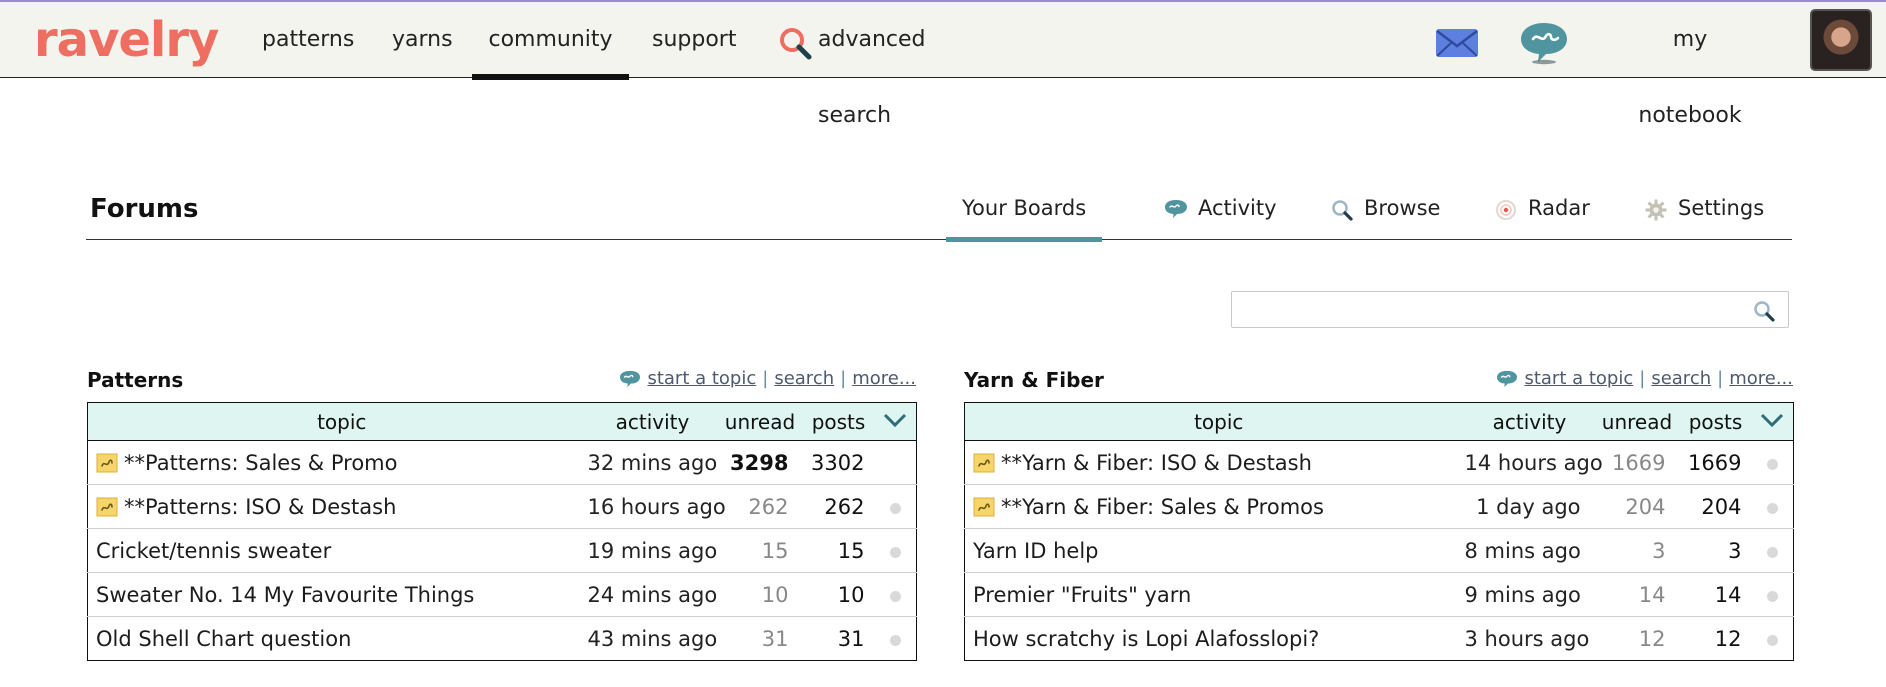 The width and height of the screenshot is (1886, 687). Describe the element at coordinates (1542, 218) in the screenshot. I see `tab-radar: Radar` at that location.